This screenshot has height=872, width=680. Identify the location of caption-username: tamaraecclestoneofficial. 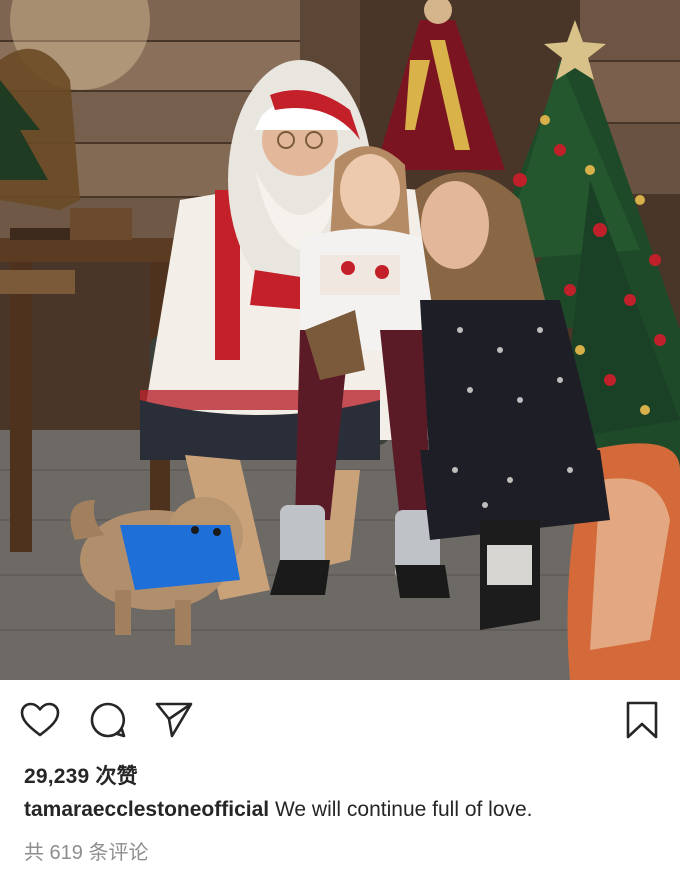
(146, 809).